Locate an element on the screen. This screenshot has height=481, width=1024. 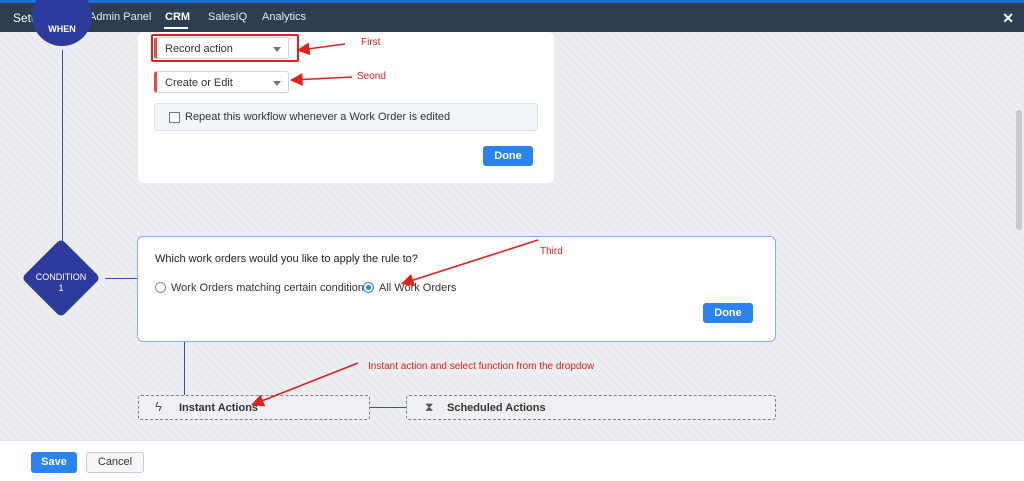
annotation-first: First is located at coordinates (371, 42).